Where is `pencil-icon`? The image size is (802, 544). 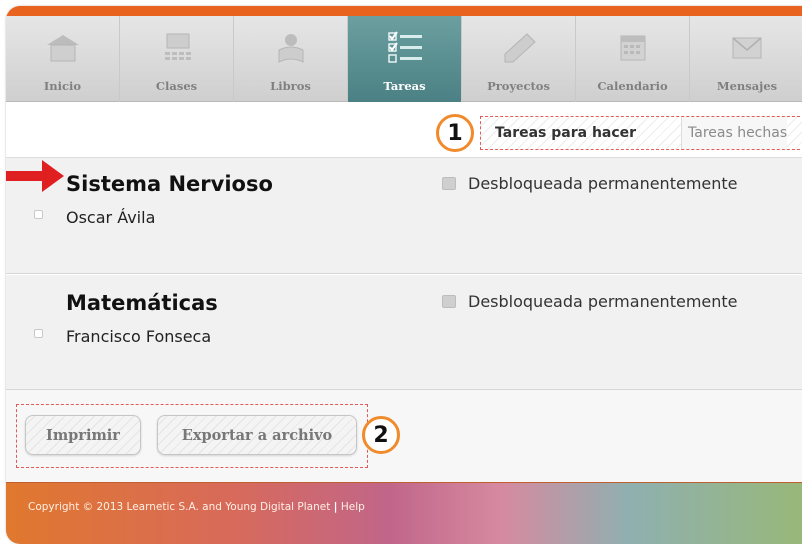 pencil-icon is located at coordinates (519, 48).